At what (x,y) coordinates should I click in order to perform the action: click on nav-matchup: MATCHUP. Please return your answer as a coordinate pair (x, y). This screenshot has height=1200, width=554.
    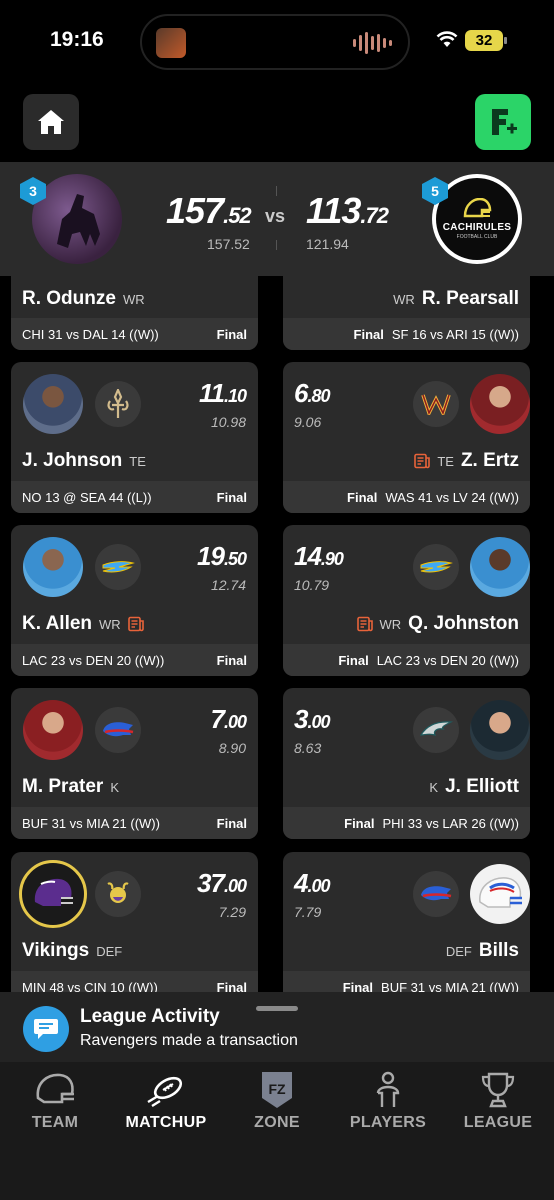
    Looking at the image, I should click on (166, 1101).